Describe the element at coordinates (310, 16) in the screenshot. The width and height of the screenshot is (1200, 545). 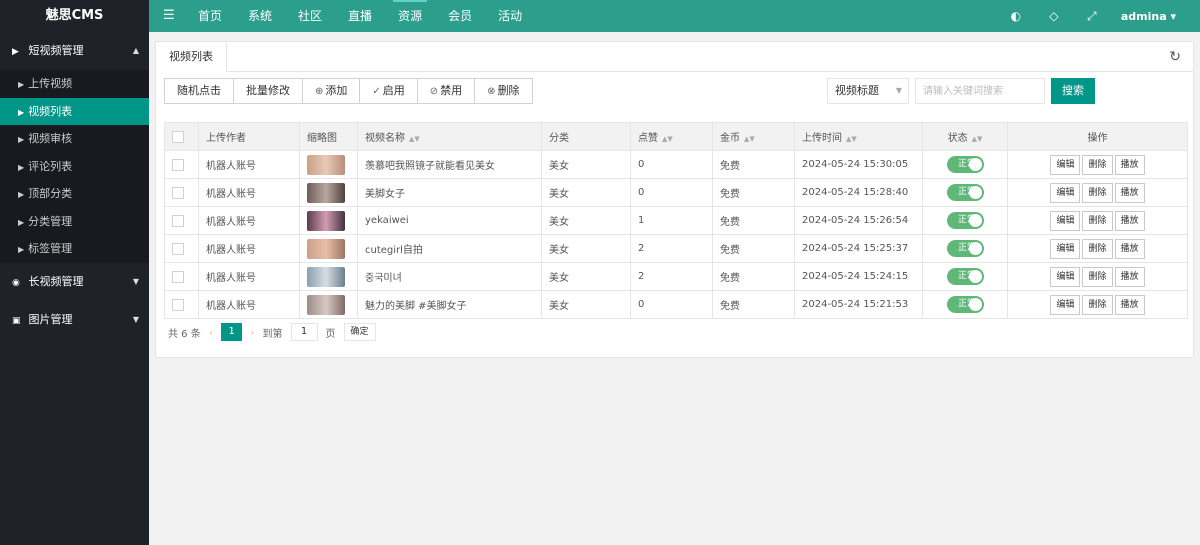
I see `topnav-item-community: 社区` at that location.